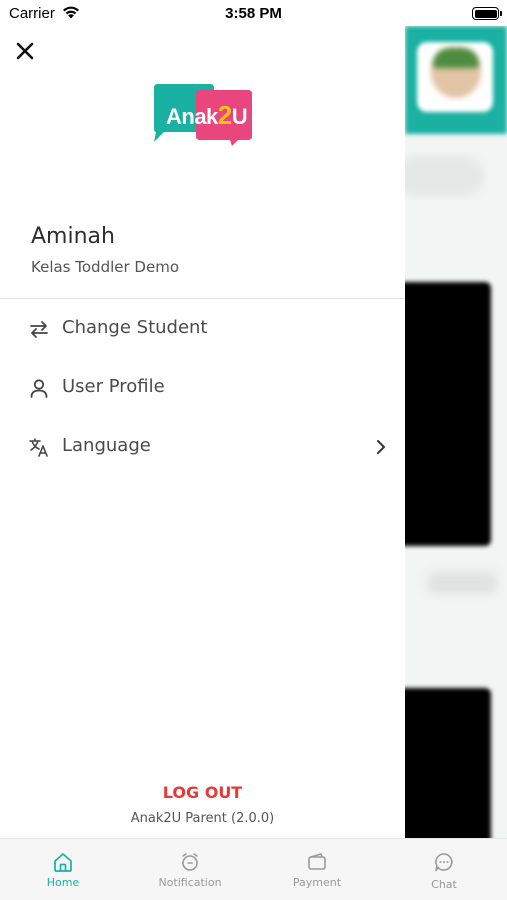 The height and width of the screenshot is (900, 507). I want to click on battery-icon, so click(485, 13).